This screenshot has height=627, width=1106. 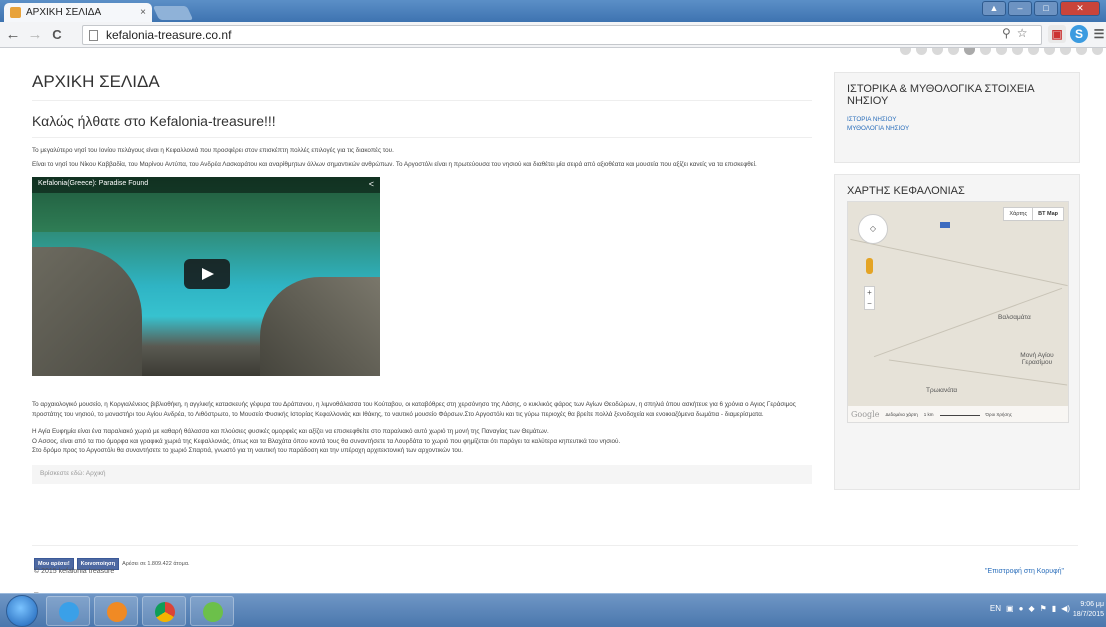 What do you see at coordinates (869, 292) in the screenshot?
I see `zoom-in-button: +` at bounding box center [869, 292].